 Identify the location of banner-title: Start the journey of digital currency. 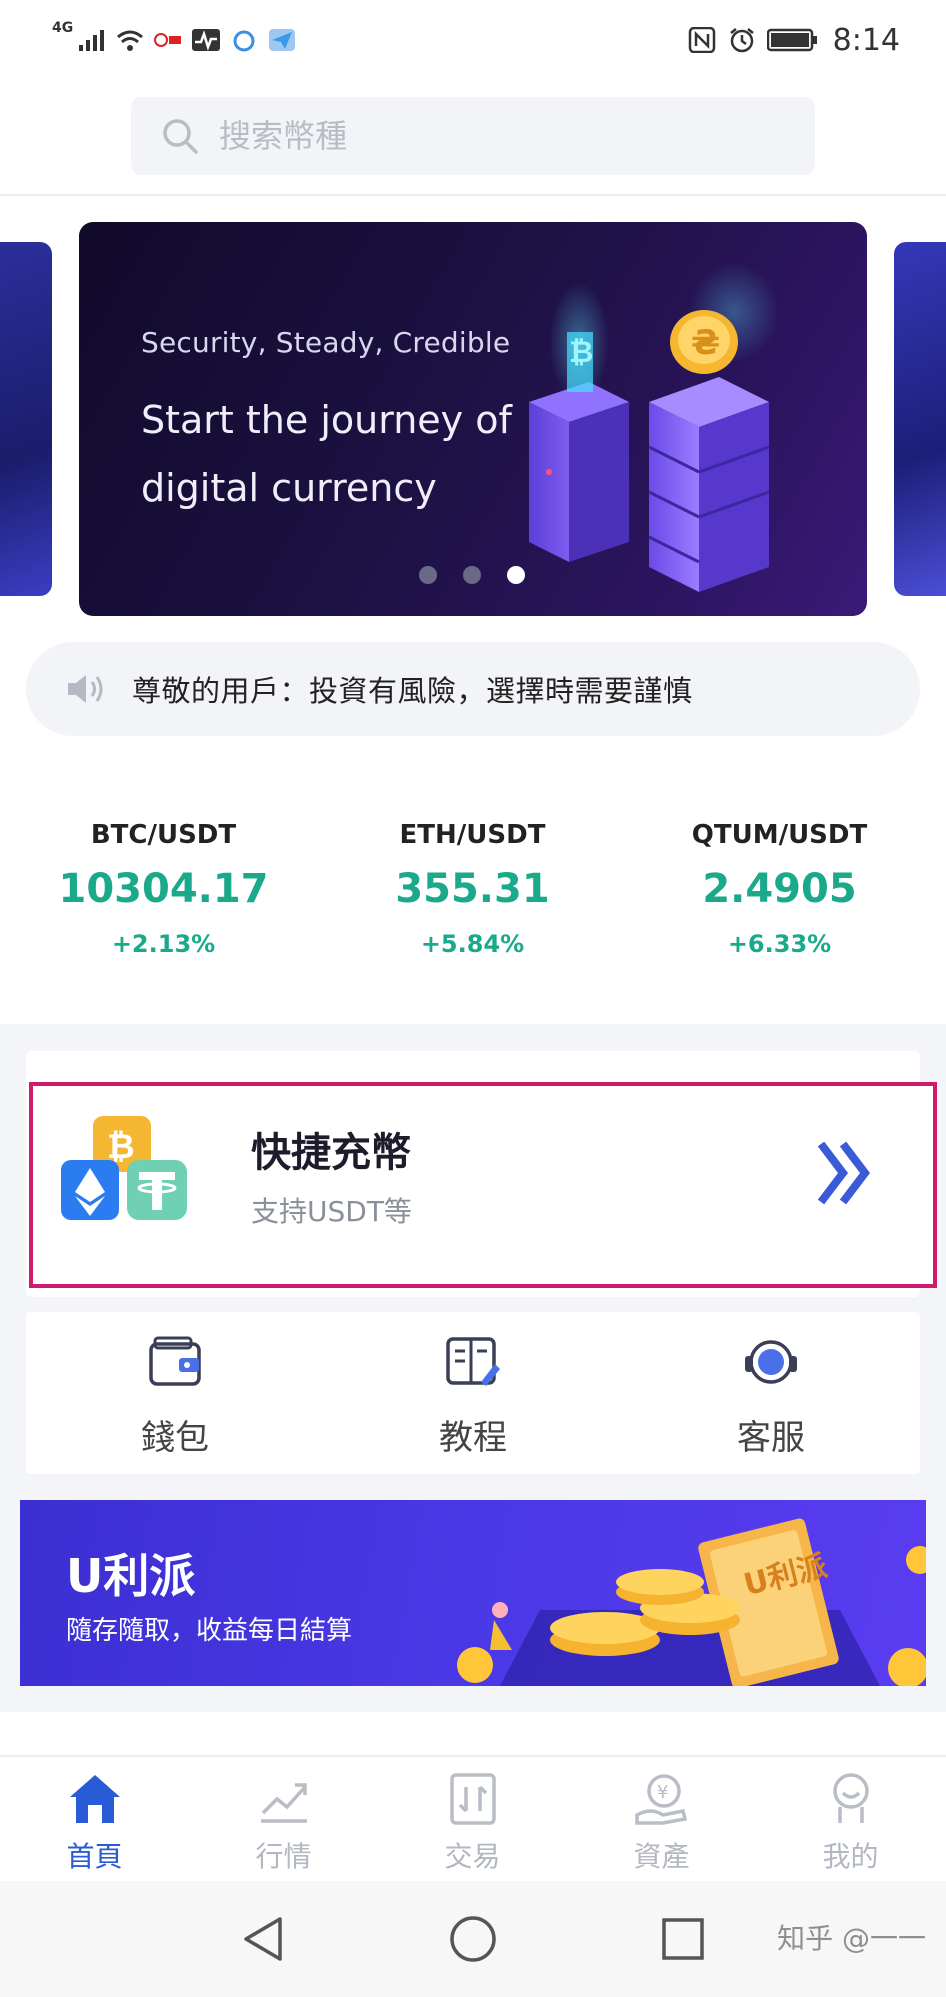
(326, 454).